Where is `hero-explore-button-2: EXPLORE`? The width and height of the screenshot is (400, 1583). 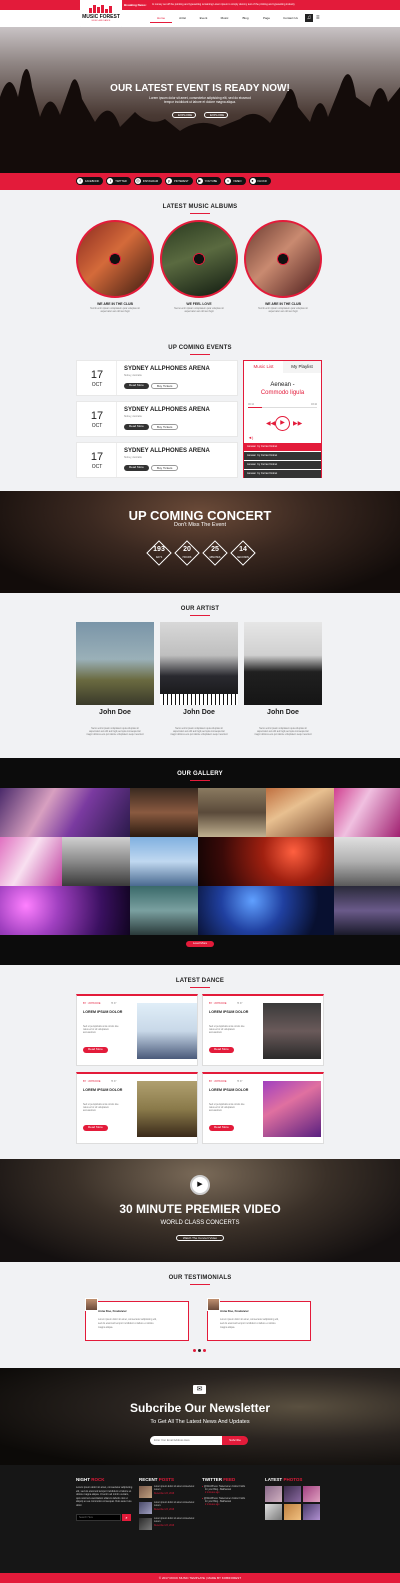
hero-explore-button-2: EXPLORE is located at coordinates (216, 115).